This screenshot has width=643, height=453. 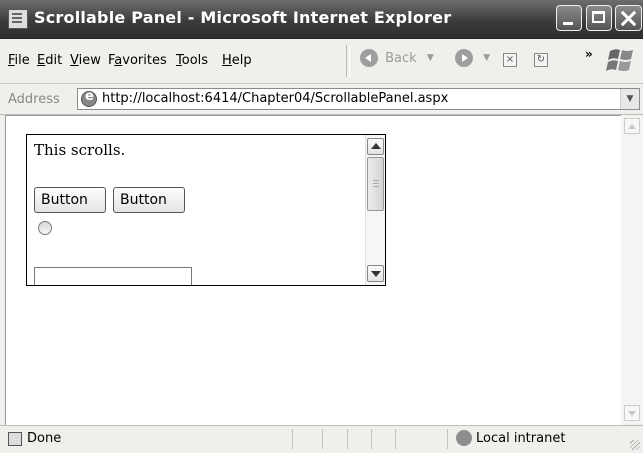 I want to click on browser-vertical-scrollbar, so click(x=632, y=269).